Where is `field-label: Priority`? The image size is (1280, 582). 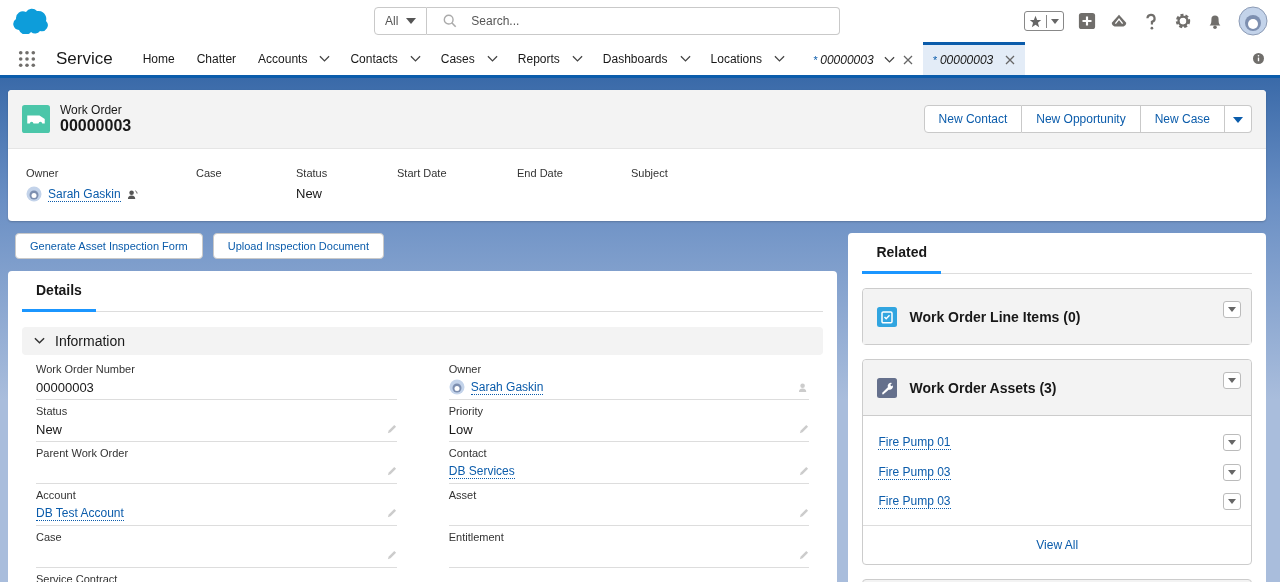 field-label: Priority is located at coordinates (466, 411).